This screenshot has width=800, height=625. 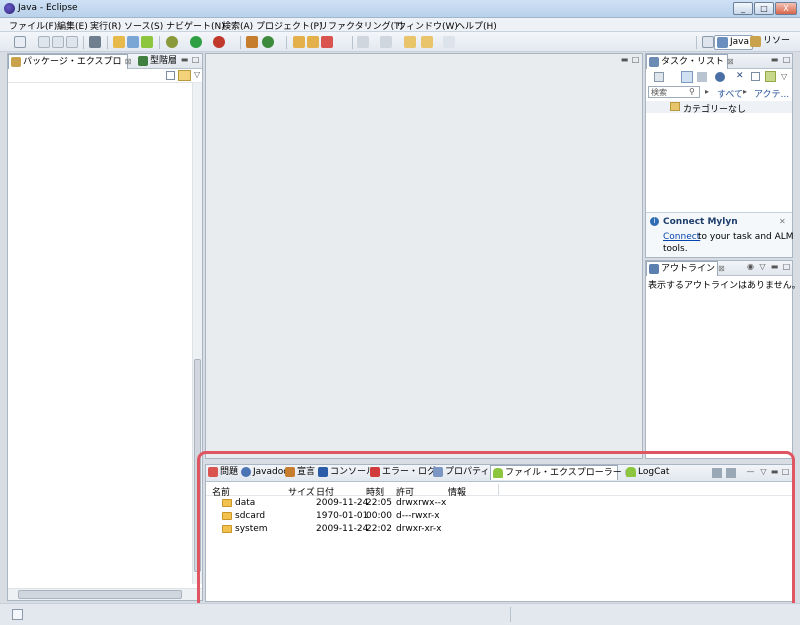 I want to click on menu-project: プロジェクト(P), so click(x=289, y=25).